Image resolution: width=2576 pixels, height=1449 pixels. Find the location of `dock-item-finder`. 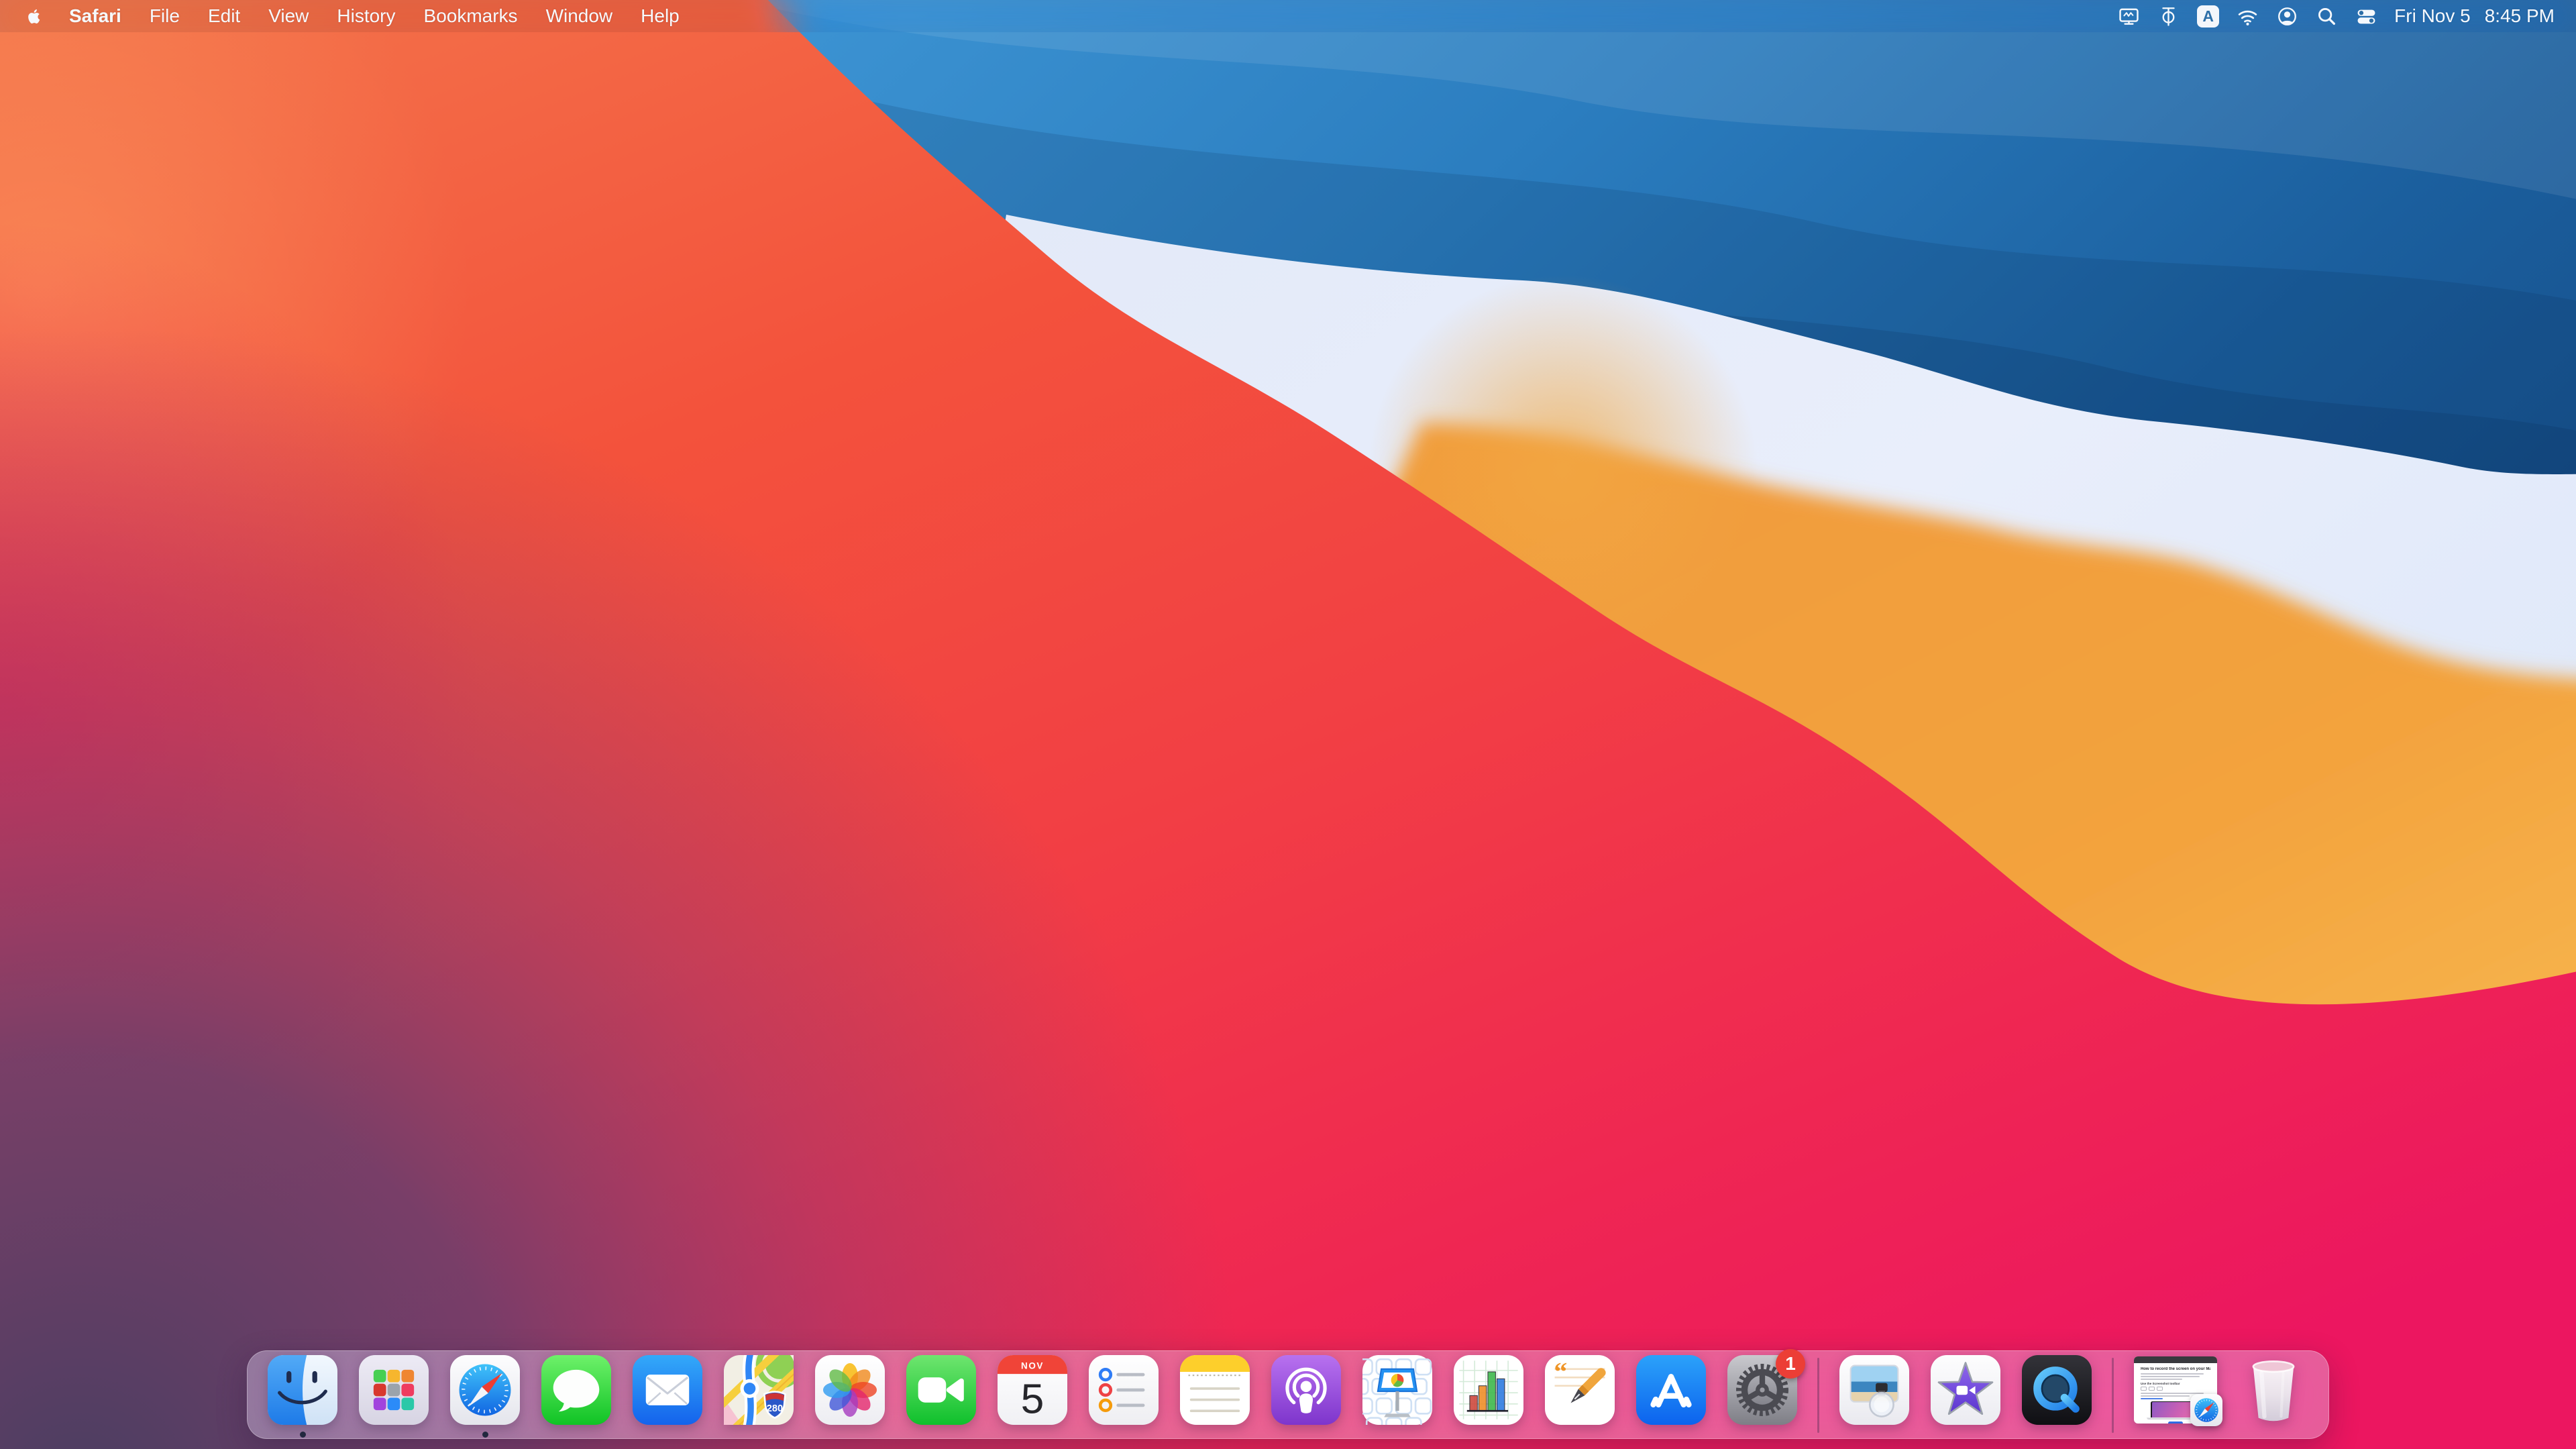

dock-item-finder is located at coordinates (302, 1396).